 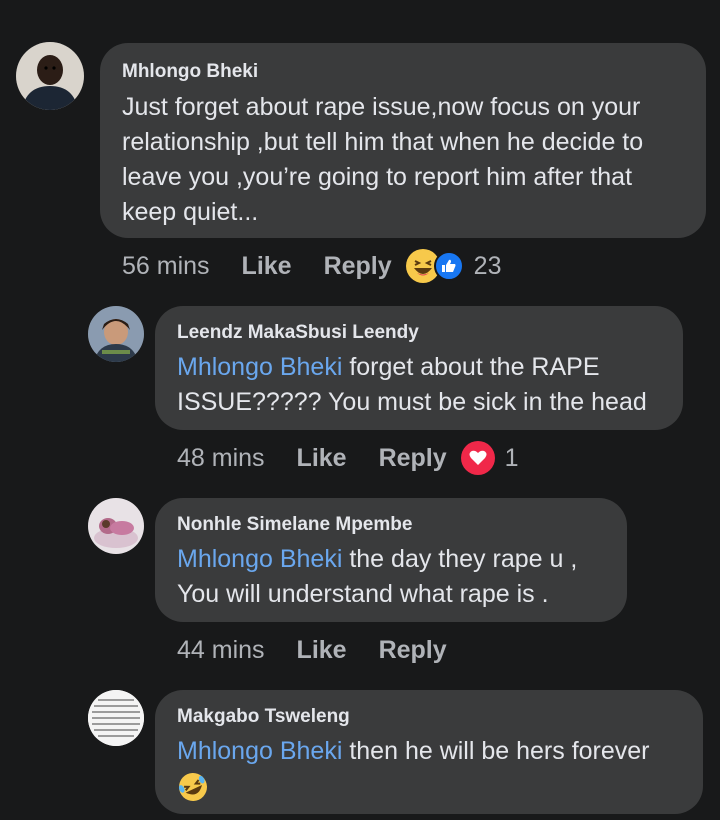 I want to click on reactions-summary: 1, so click(x=489, y=458).